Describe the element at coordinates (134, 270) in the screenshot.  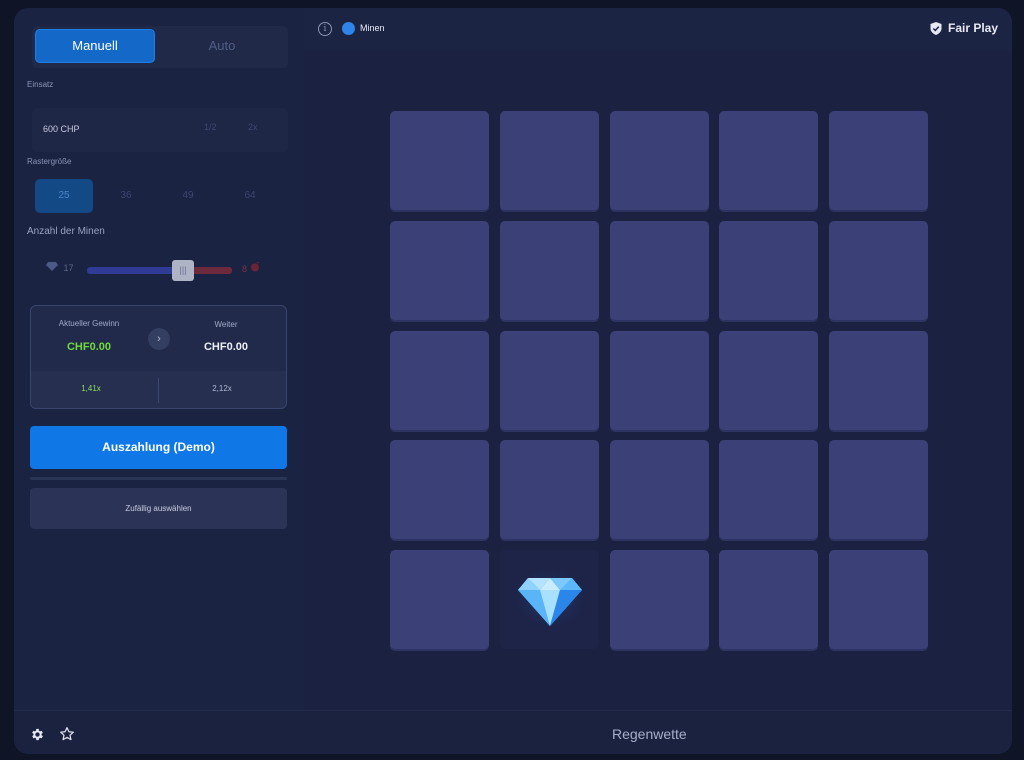
I see `slider-track-gems` at that location.